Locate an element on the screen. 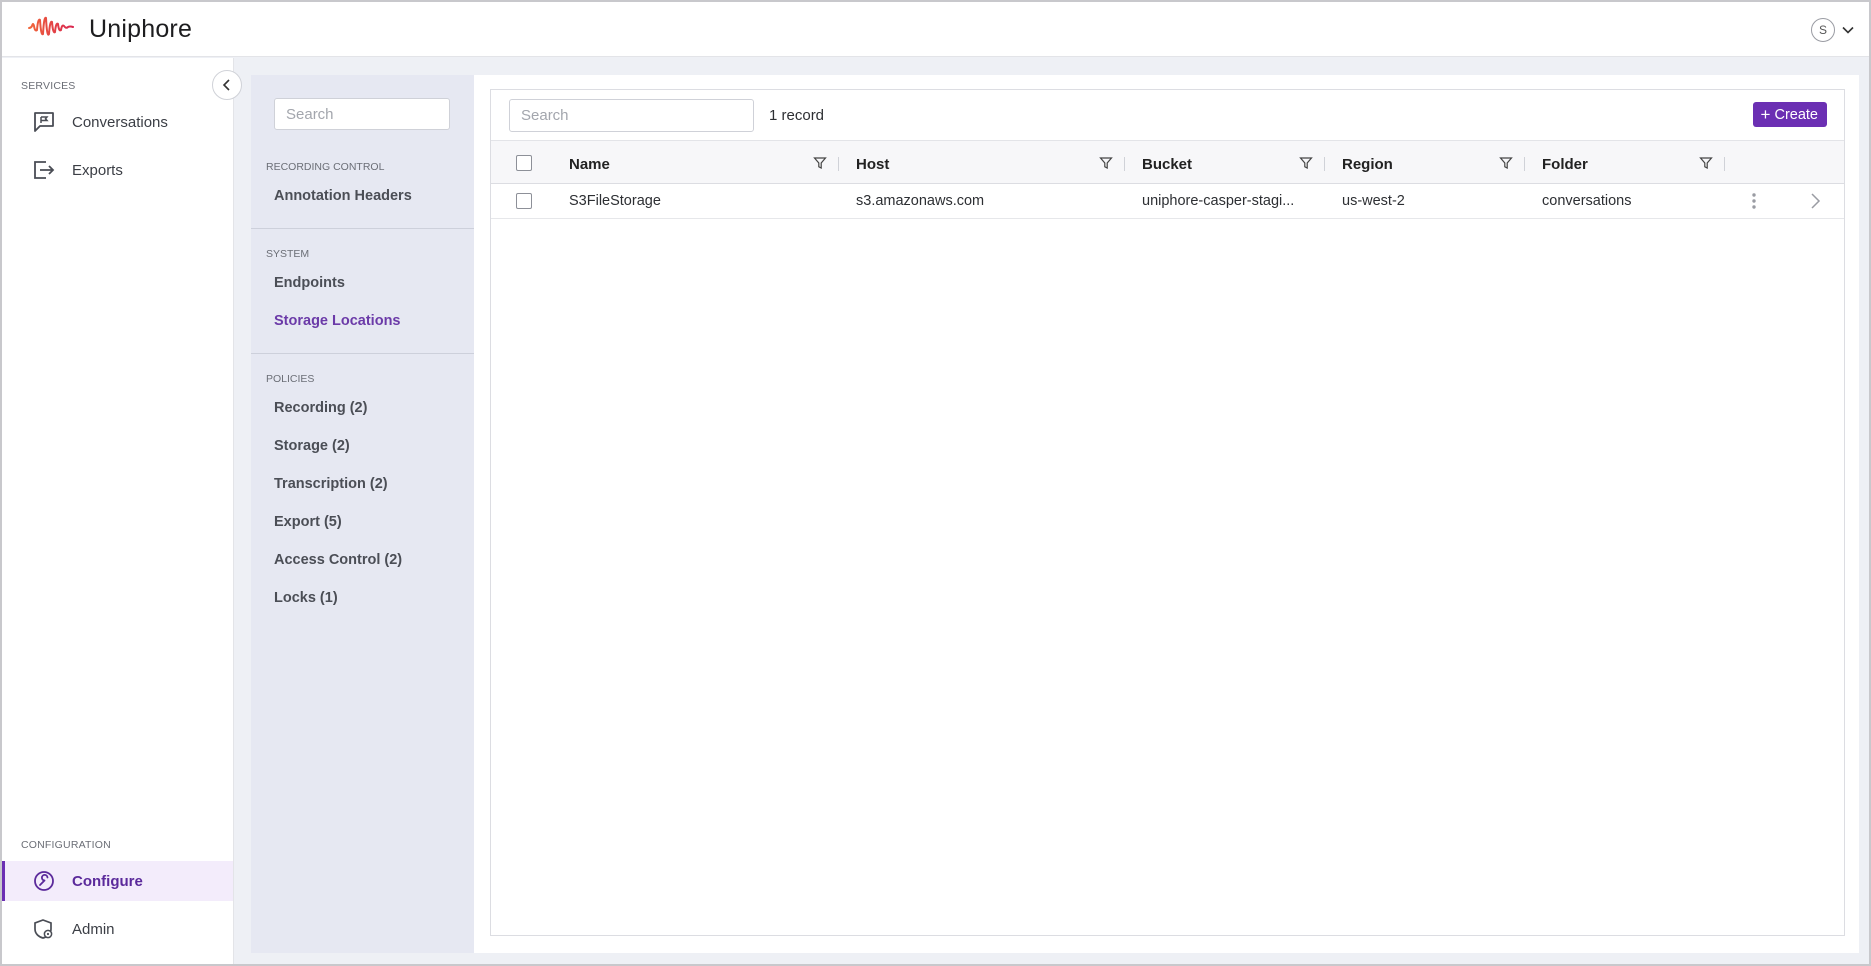  create-button: + Create is located at coordinates (1789, 114).